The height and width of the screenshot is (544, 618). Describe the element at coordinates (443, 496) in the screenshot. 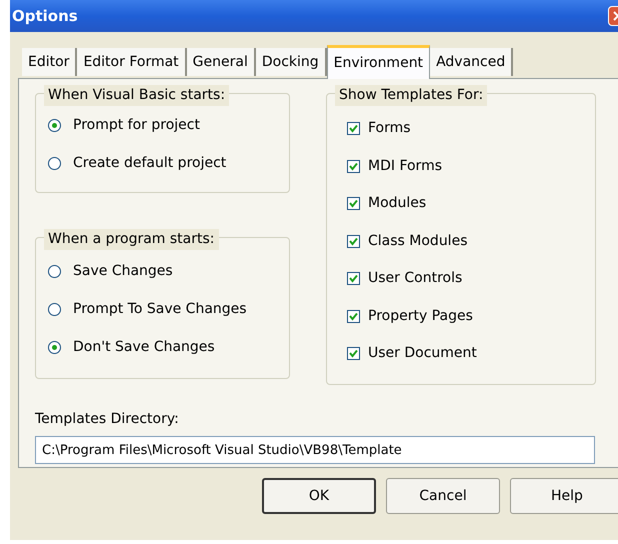

I see `dialog-button: Cancel` at that location.